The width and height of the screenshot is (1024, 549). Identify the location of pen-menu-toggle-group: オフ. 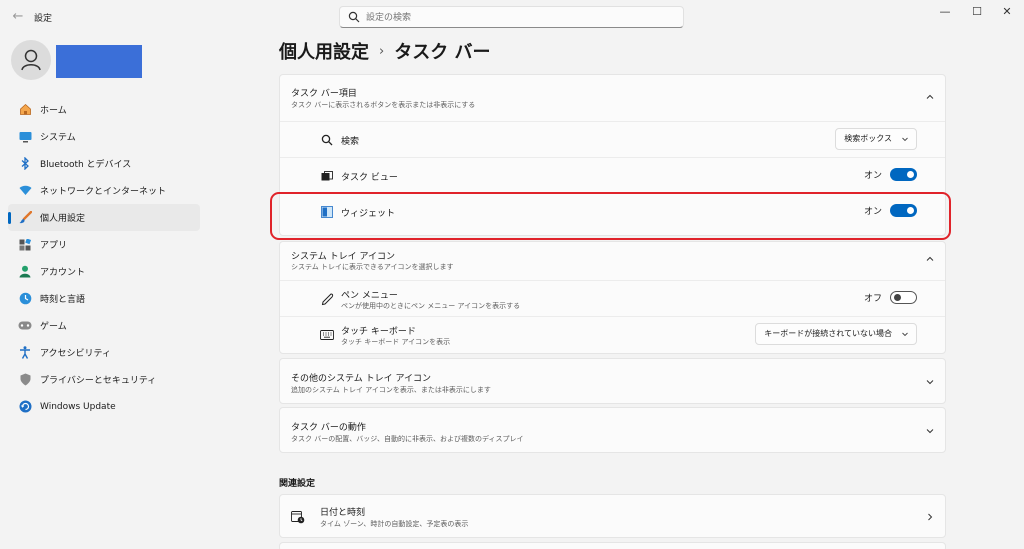
(890, 297).